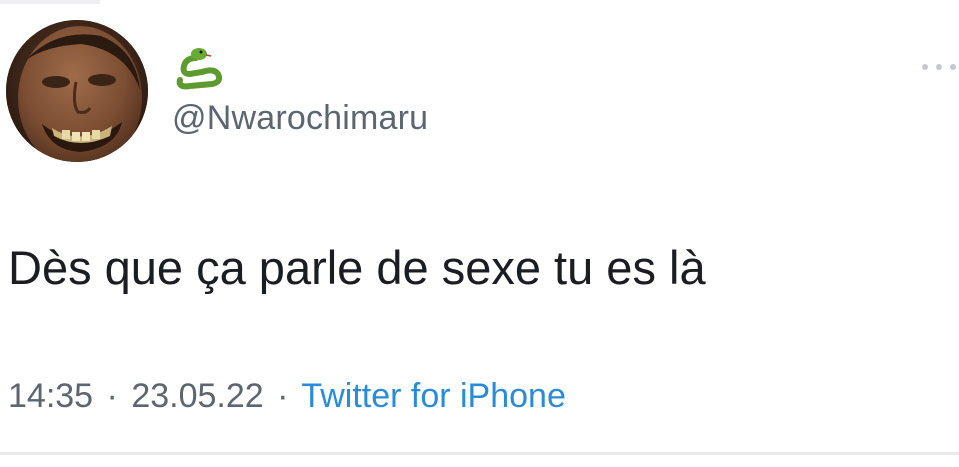  What do you see at coordinates (479, 453) in the screenshot?
I see `divider` at bounding box center [479, 453].